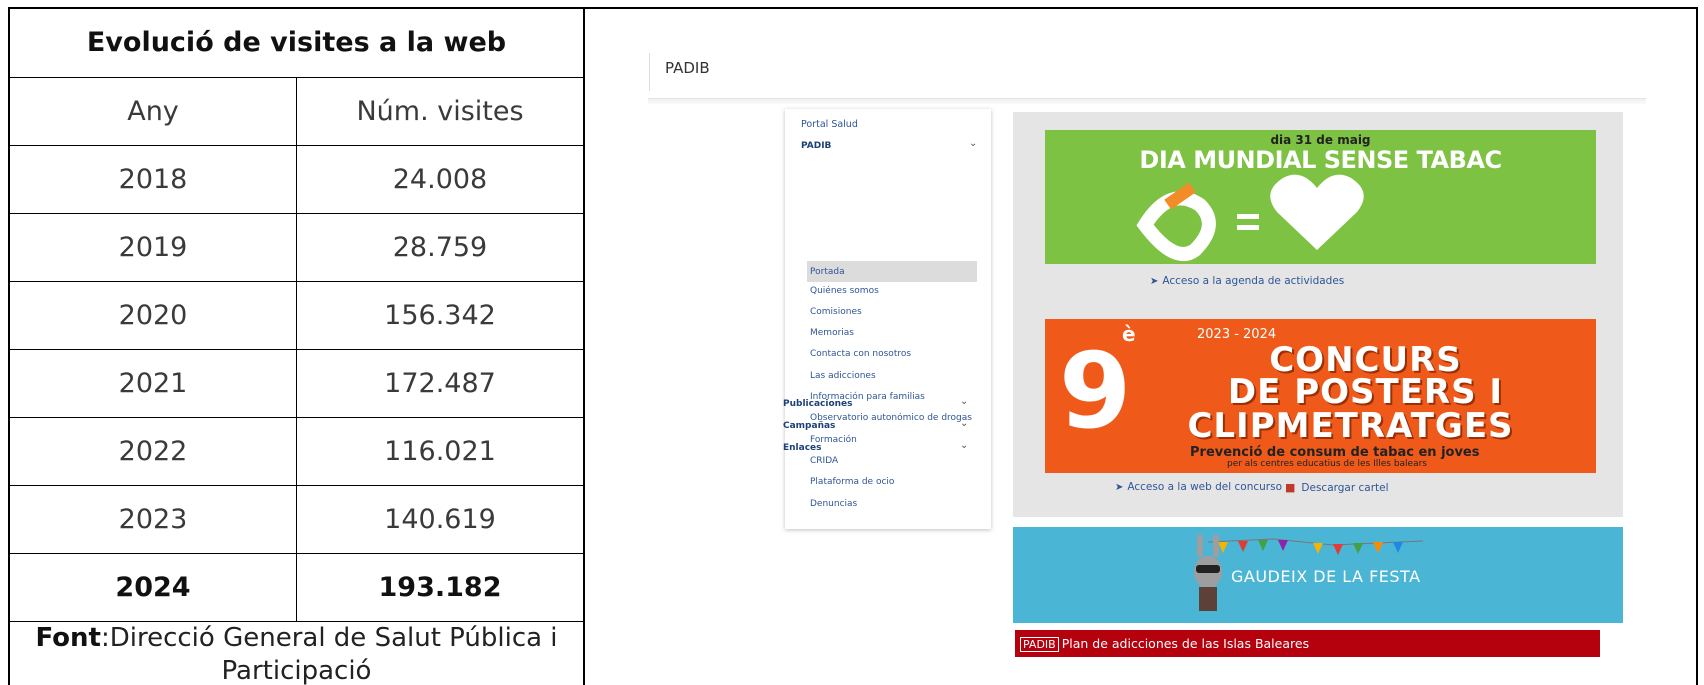  I want to click on table-row: 2019 28.759, so click(296, 247).